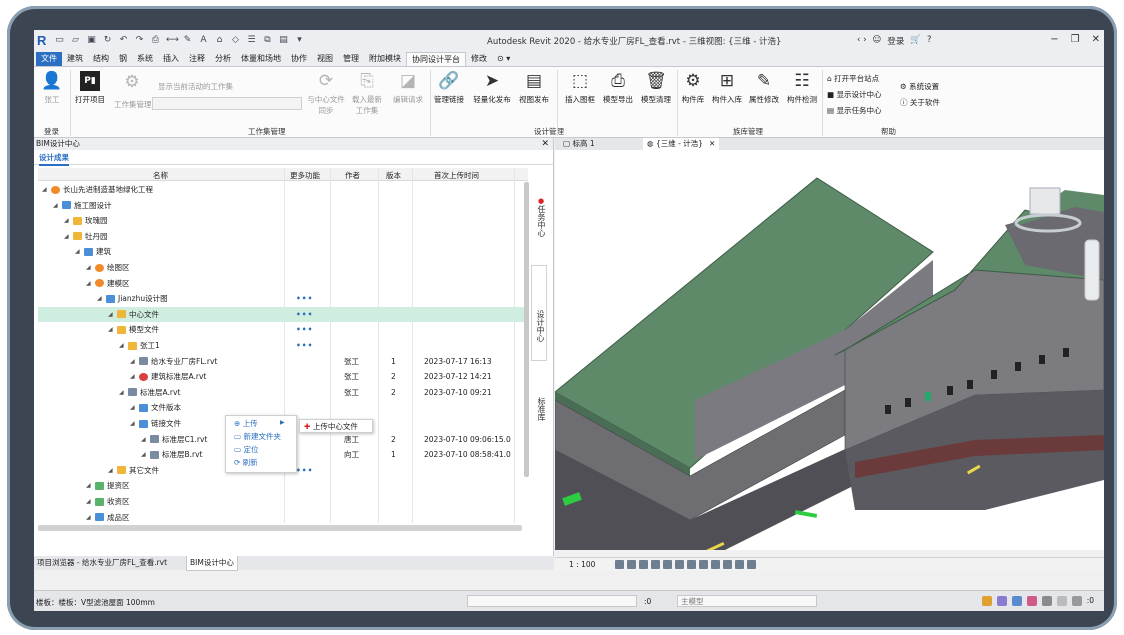  What do you see at coordinates (764, 88) in the screenshot?
I see `attr-edit-button: ✎ 属性修改` at bounding box center [764, 88].